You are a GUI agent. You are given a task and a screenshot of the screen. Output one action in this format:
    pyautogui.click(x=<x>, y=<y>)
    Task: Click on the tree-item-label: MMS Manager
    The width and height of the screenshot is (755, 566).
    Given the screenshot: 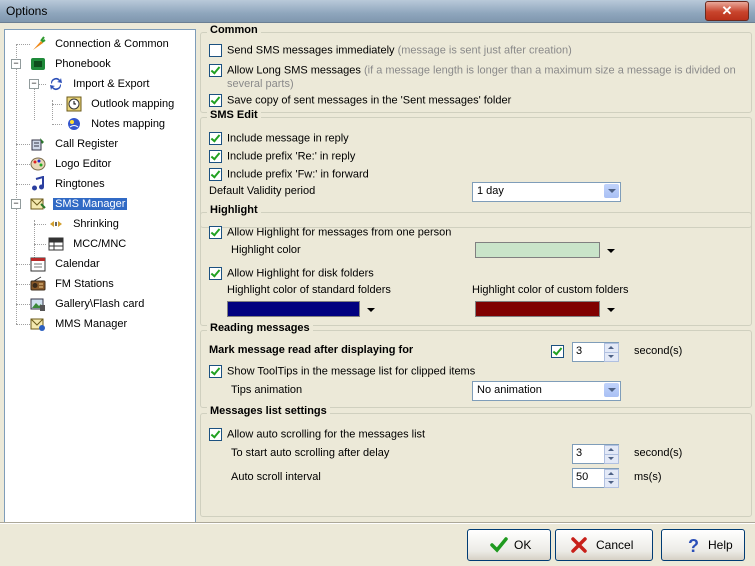 What is the action you would take?
    pyautogui.click(x=91, y=324)
    